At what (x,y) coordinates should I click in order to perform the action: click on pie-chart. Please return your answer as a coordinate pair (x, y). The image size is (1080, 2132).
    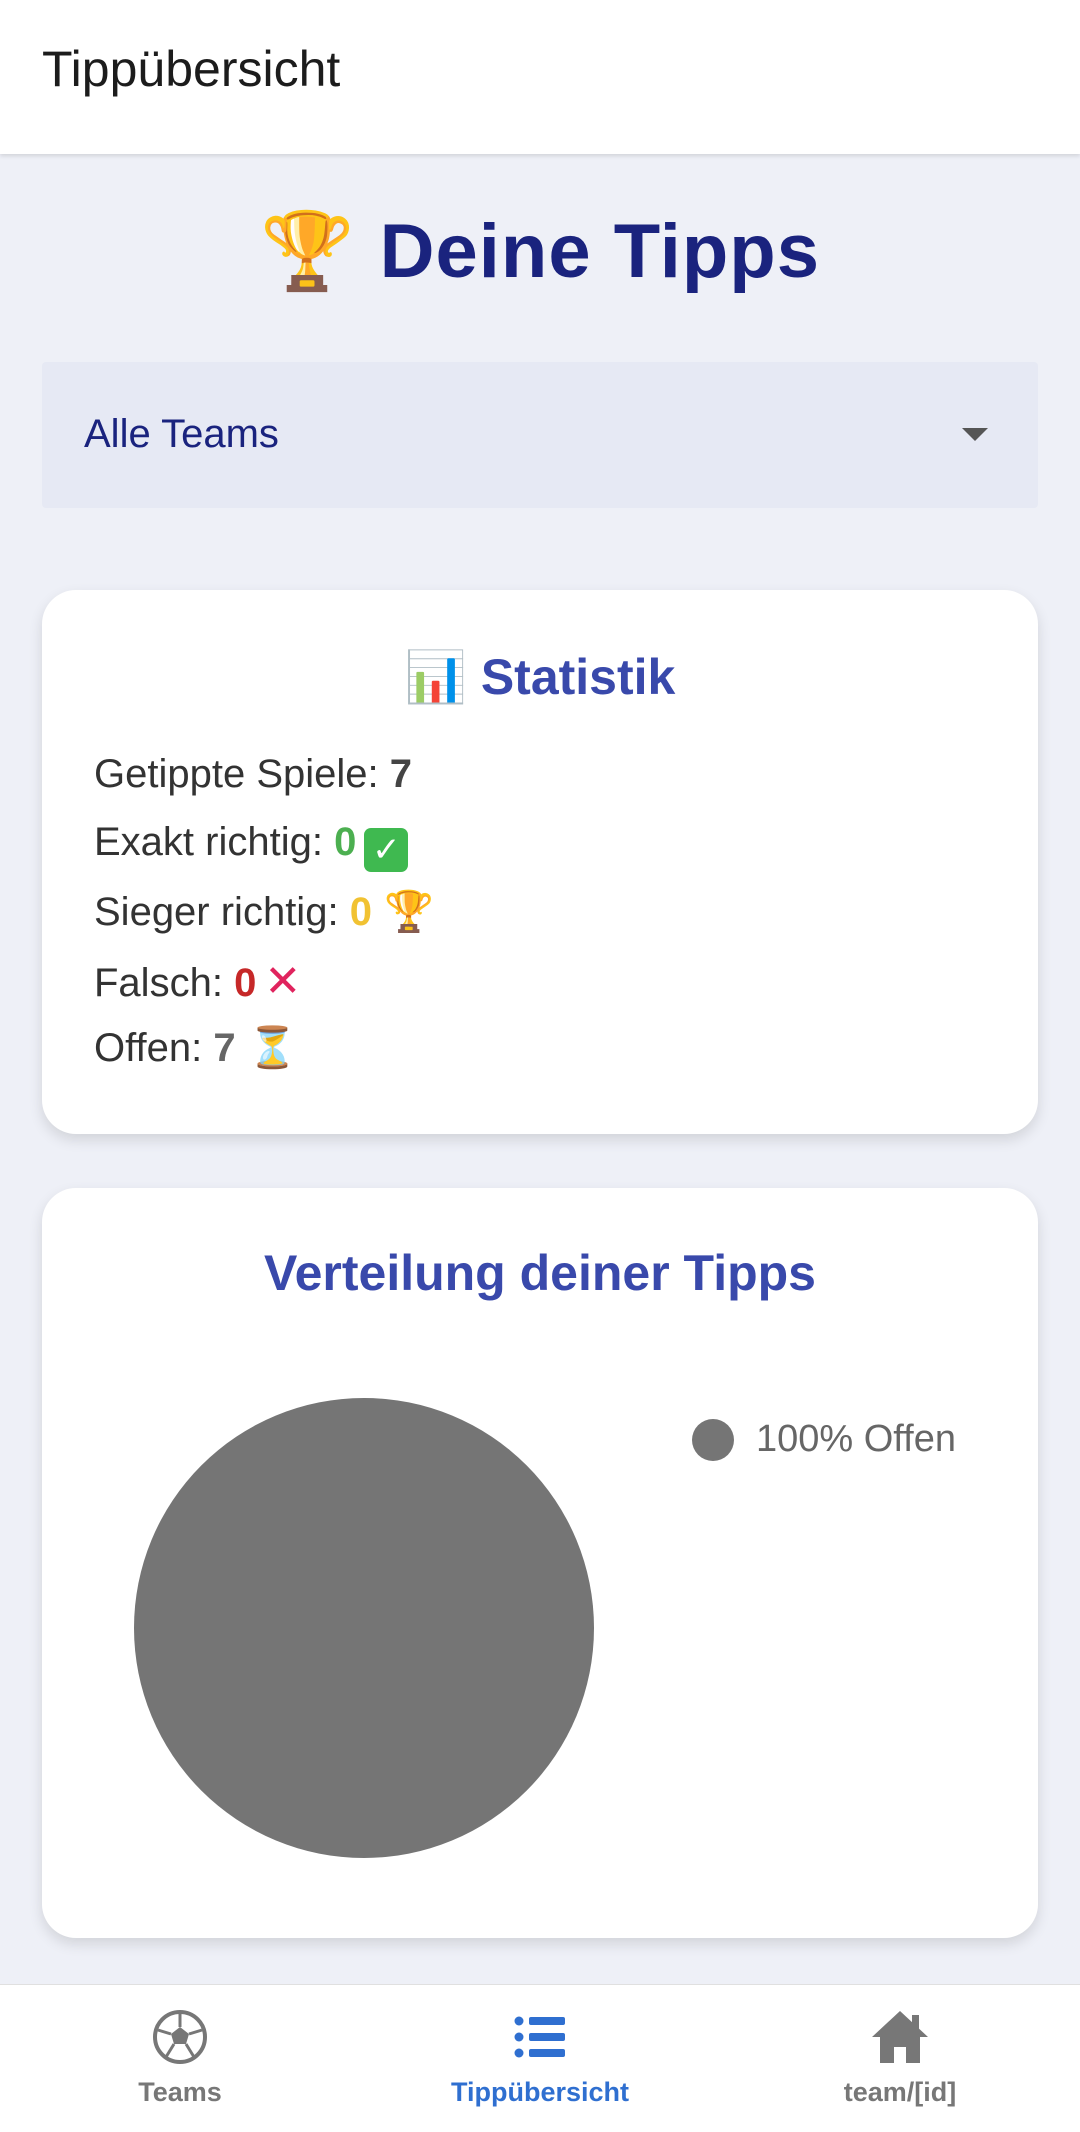
    Looking at the image, I should click on (364, 1628).